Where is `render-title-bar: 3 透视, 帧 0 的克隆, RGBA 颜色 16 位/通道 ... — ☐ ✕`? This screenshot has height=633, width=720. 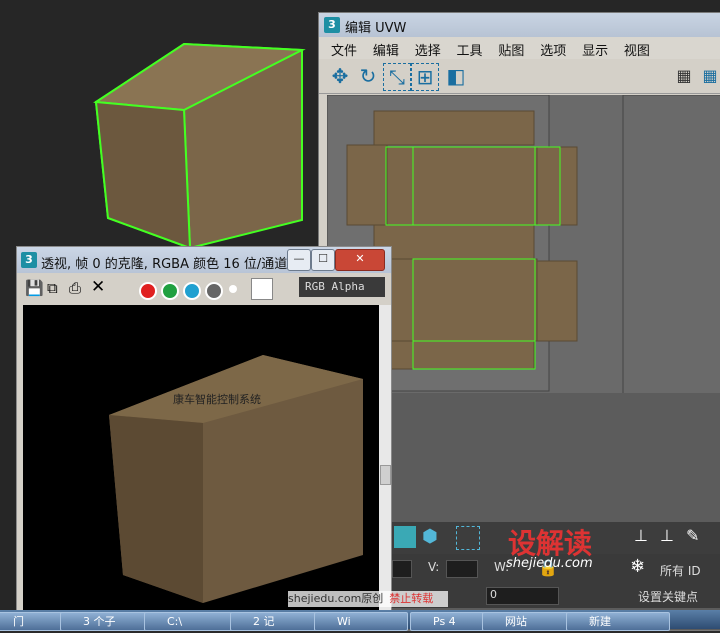 render-title-bar: 3 透视, 帧 0 的克隆, RGBA 颜色 16 位/通道 ... — ☐ ✕ is located at coordinates (204, 260).